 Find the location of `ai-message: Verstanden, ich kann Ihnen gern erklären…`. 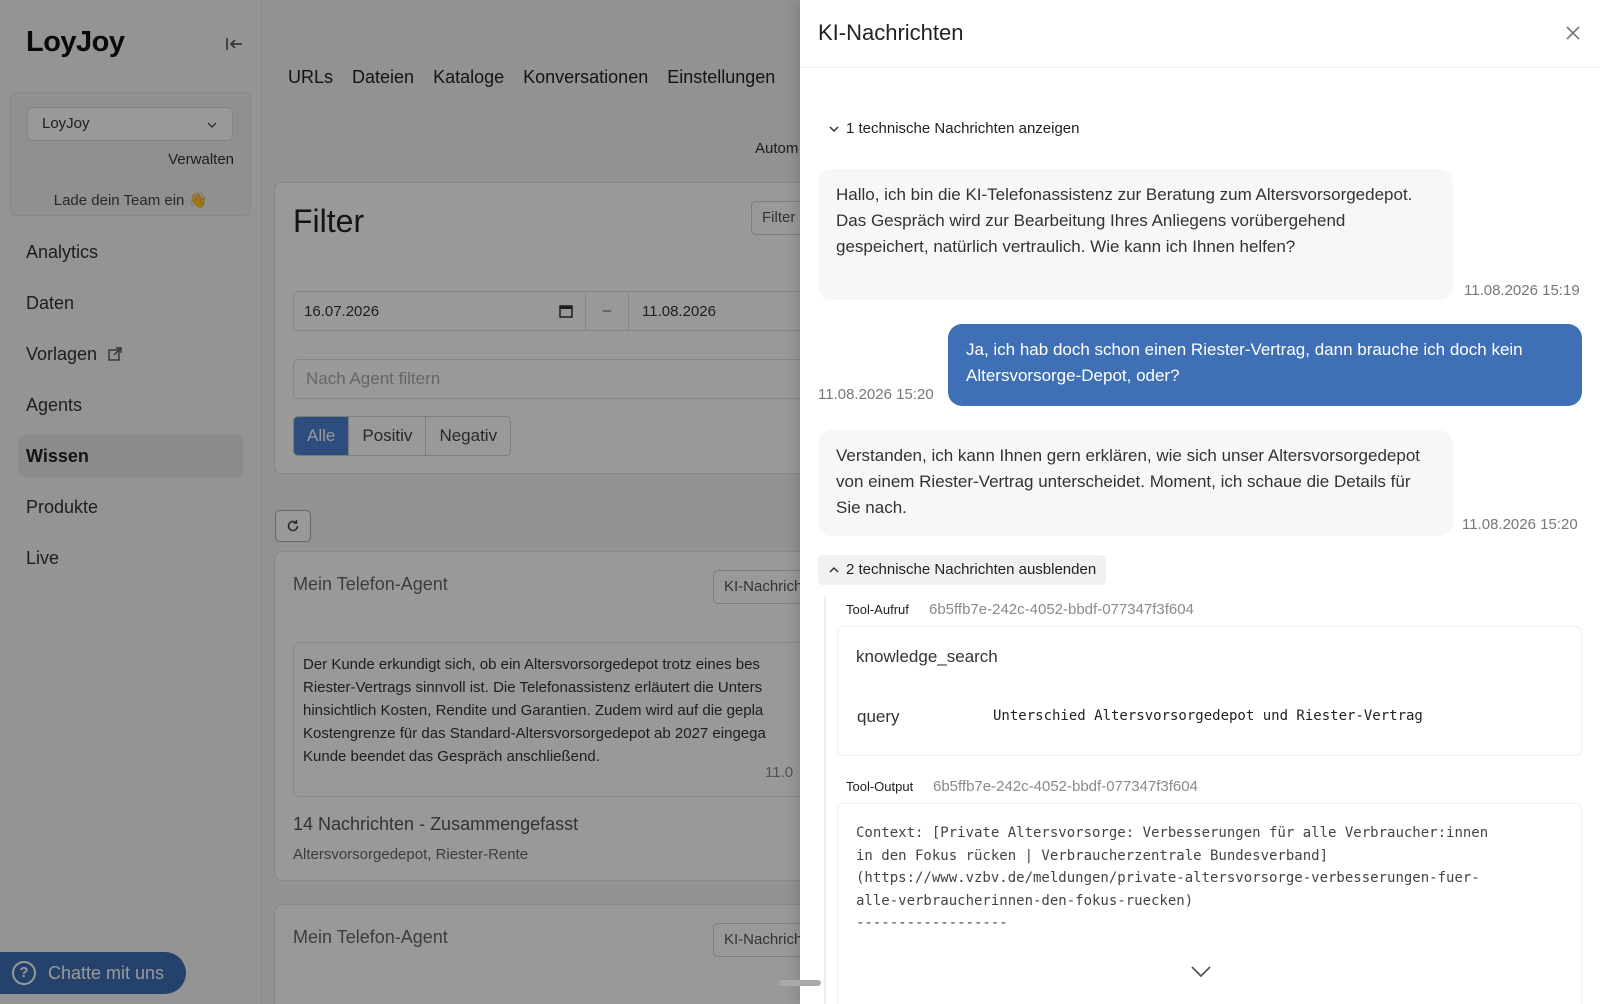

ai-message: Verstanden, ich kann Ihnen gern erklären… is located at coordinates (1135, 483).